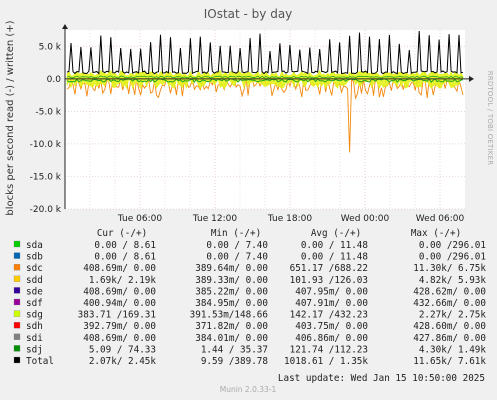  Describe the element at coordinates (236, 233) in the screenshot. I see `legend-header: Min (-/+)` at that location.